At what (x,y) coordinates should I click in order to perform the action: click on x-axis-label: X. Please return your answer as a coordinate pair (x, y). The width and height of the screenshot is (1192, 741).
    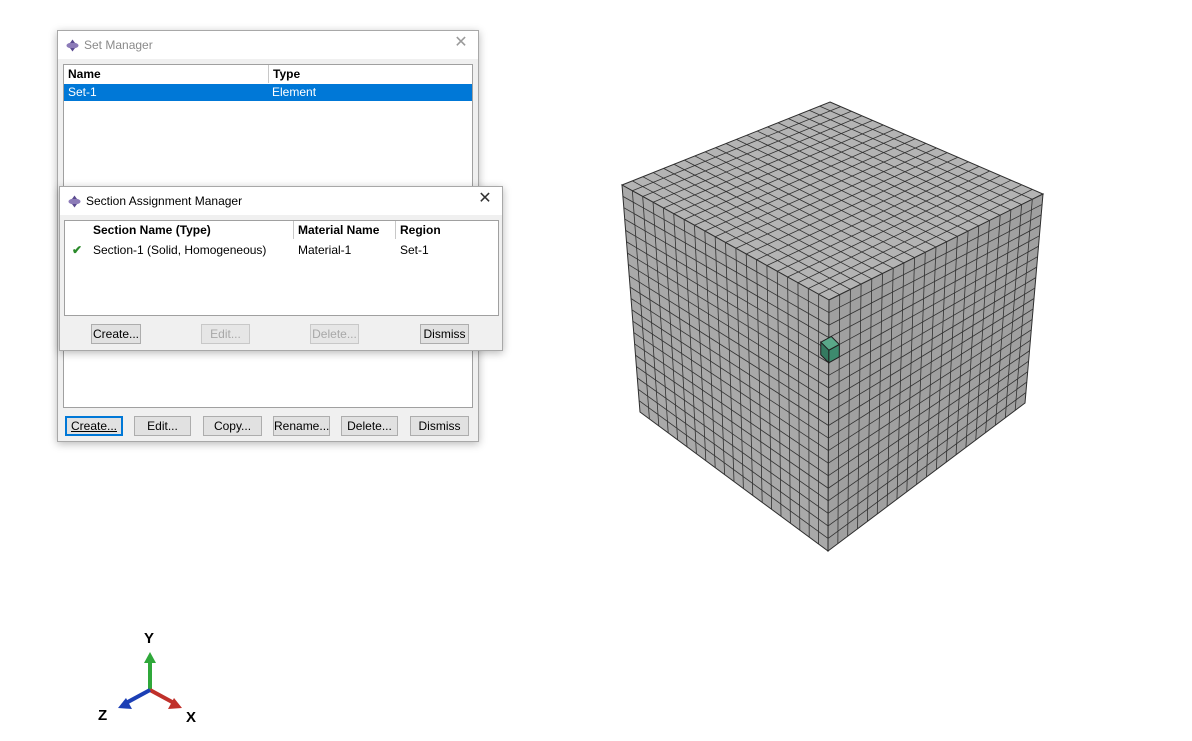
    Looking at the image, I should click on (191, 717).